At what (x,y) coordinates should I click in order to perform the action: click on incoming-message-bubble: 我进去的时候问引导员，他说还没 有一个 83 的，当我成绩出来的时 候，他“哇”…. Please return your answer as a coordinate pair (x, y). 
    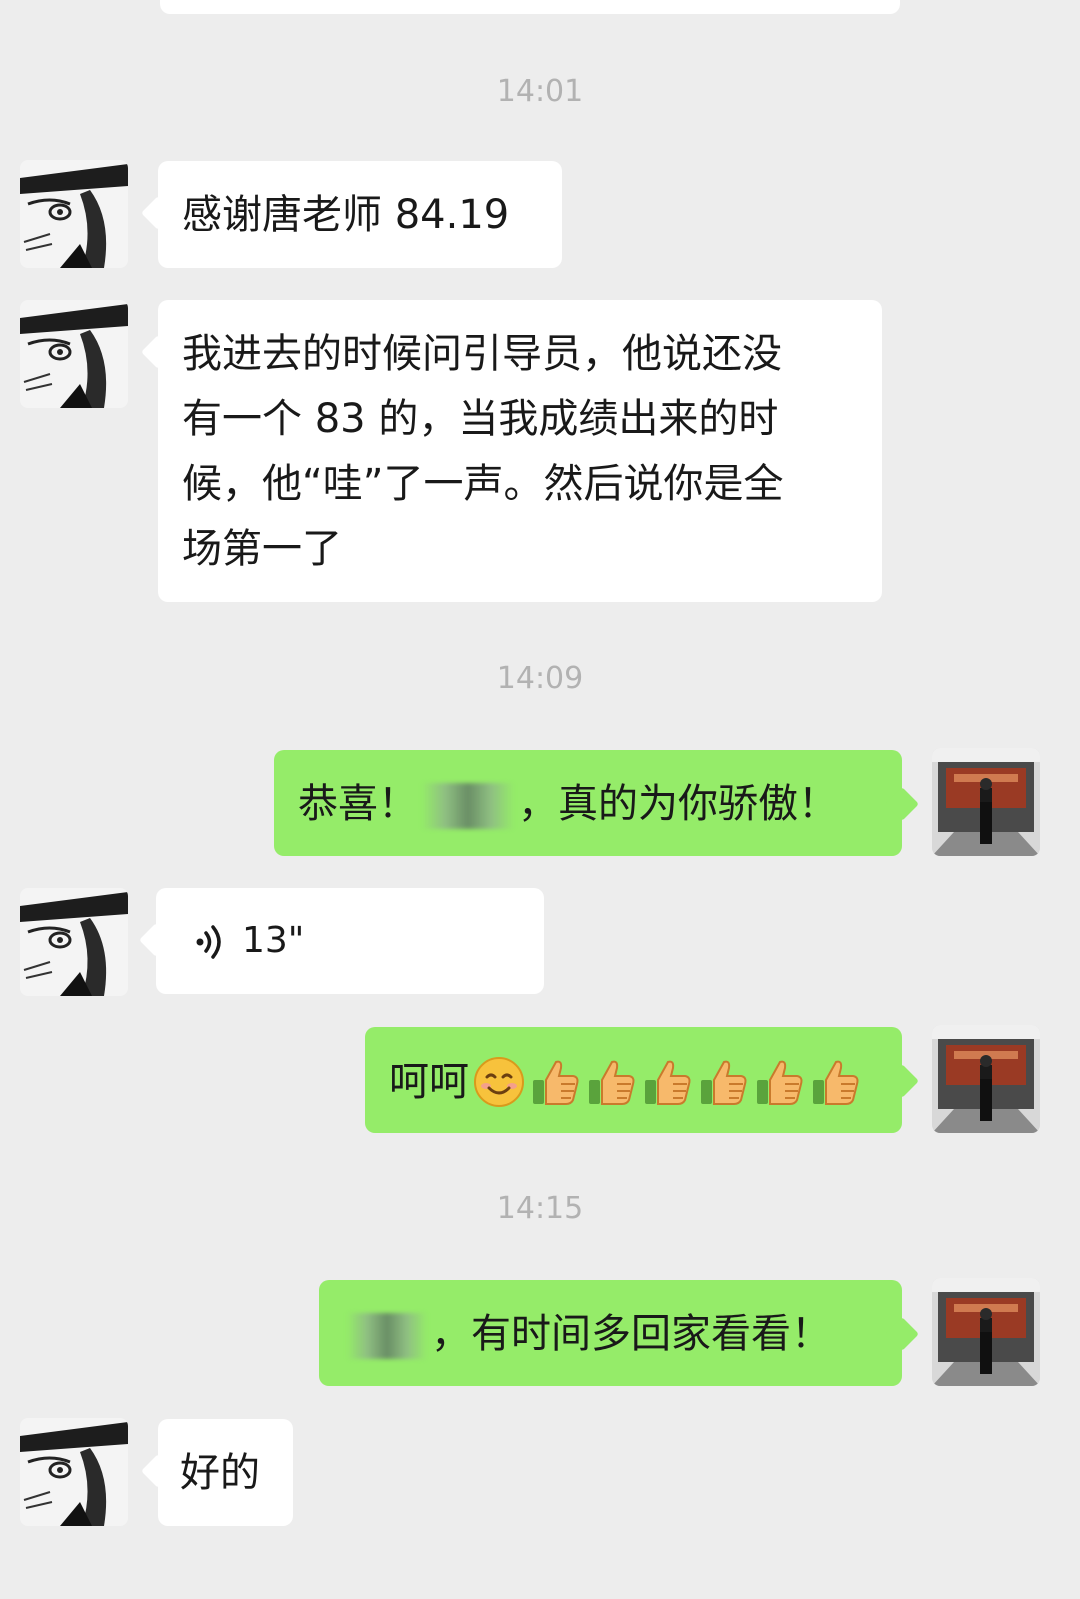
    Looking at the image, I should click on (520, 451).